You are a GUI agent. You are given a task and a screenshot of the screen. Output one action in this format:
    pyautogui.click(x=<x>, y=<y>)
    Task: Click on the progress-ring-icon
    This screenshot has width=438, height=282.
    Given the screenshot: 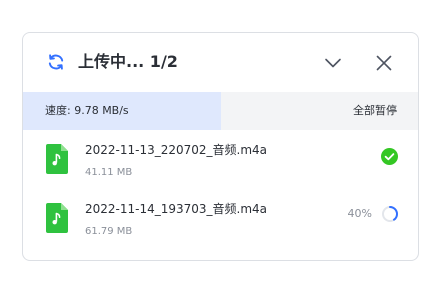 What is the action you would take?
    pyautogui.click(x=390, y=214)
    